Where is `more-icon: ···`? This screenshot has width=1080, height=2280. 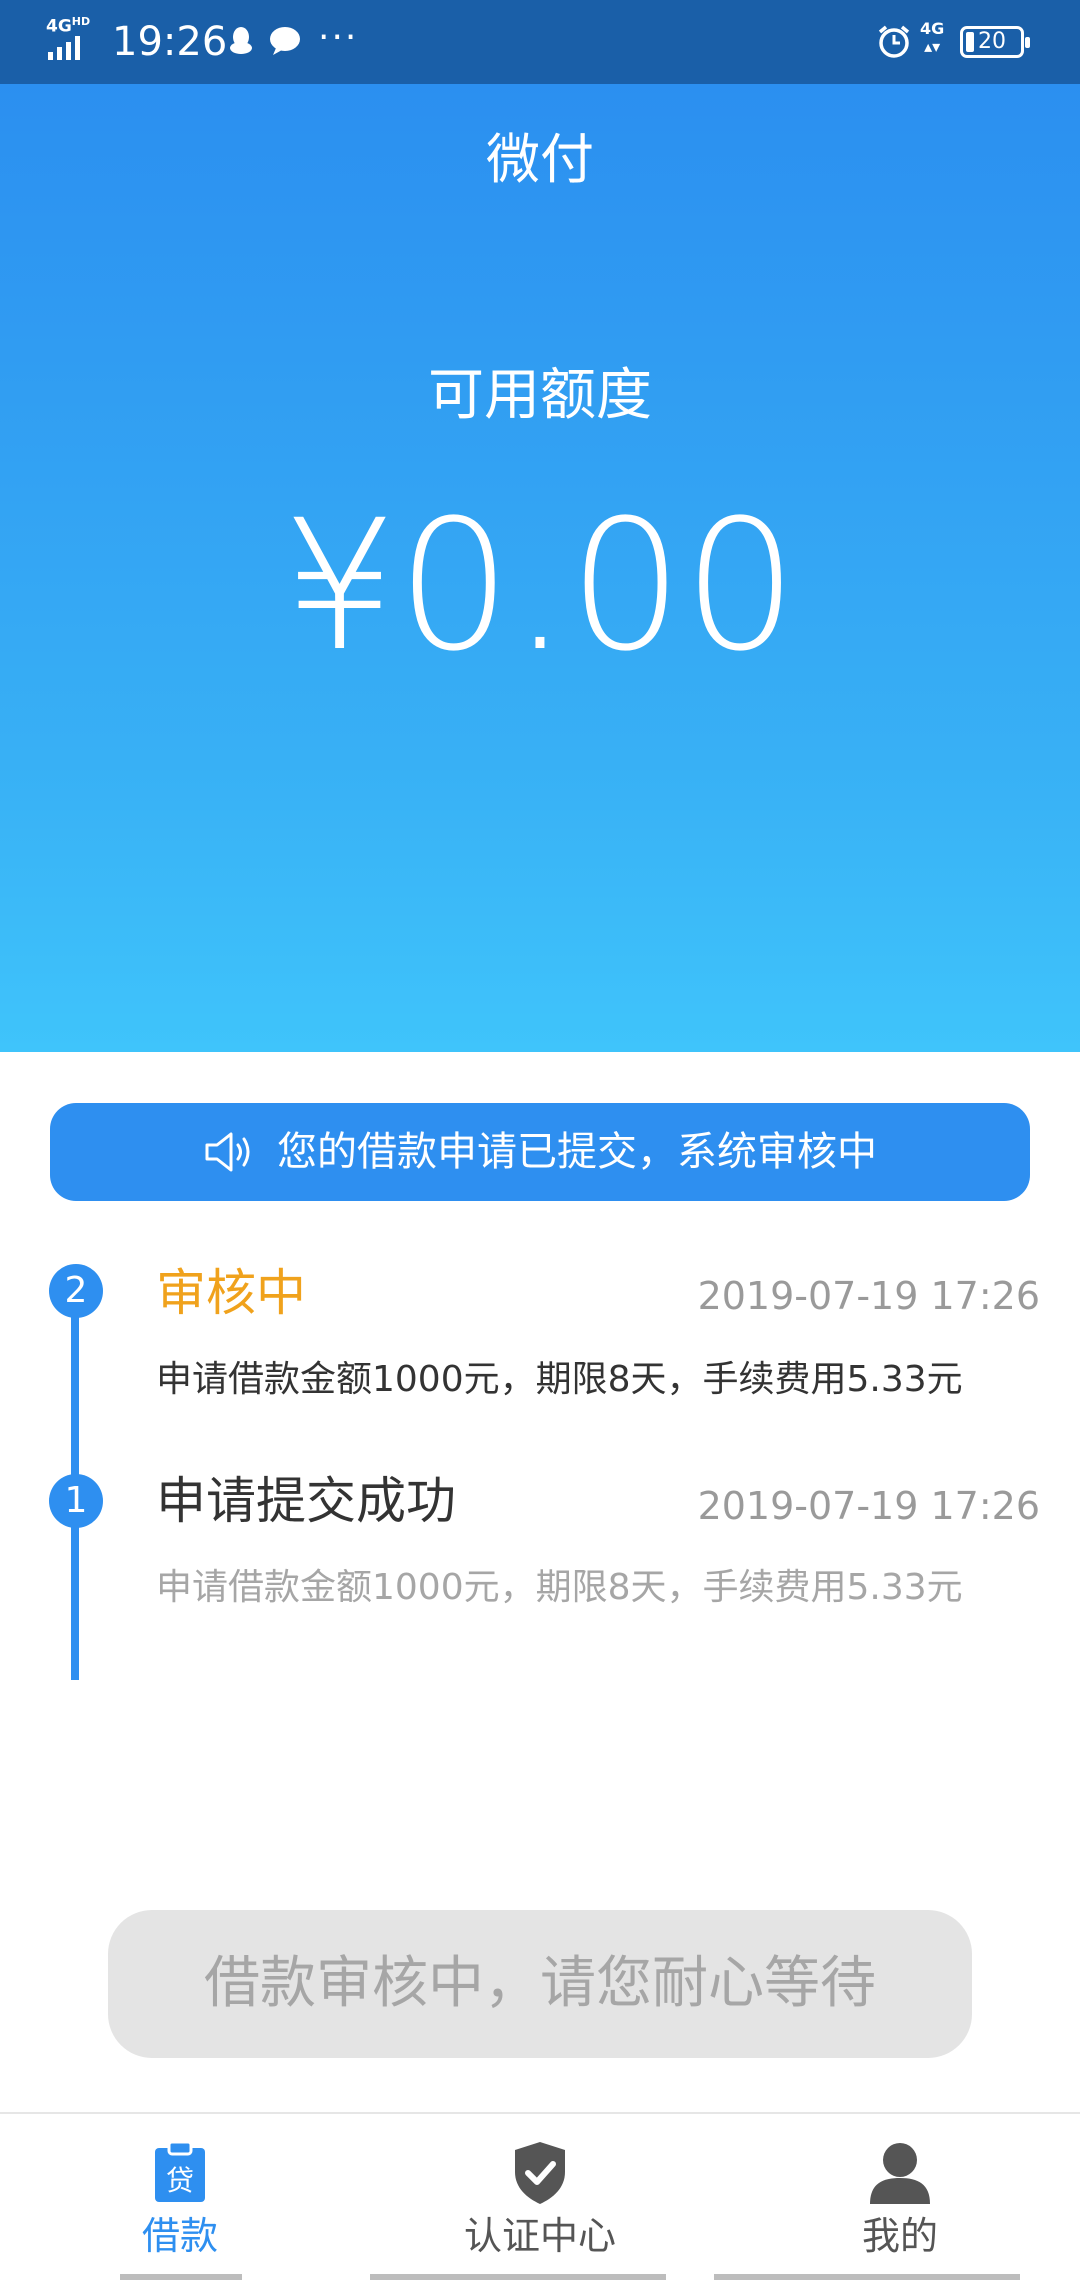 more-icon: ··· is located at coordinates (338, 37).